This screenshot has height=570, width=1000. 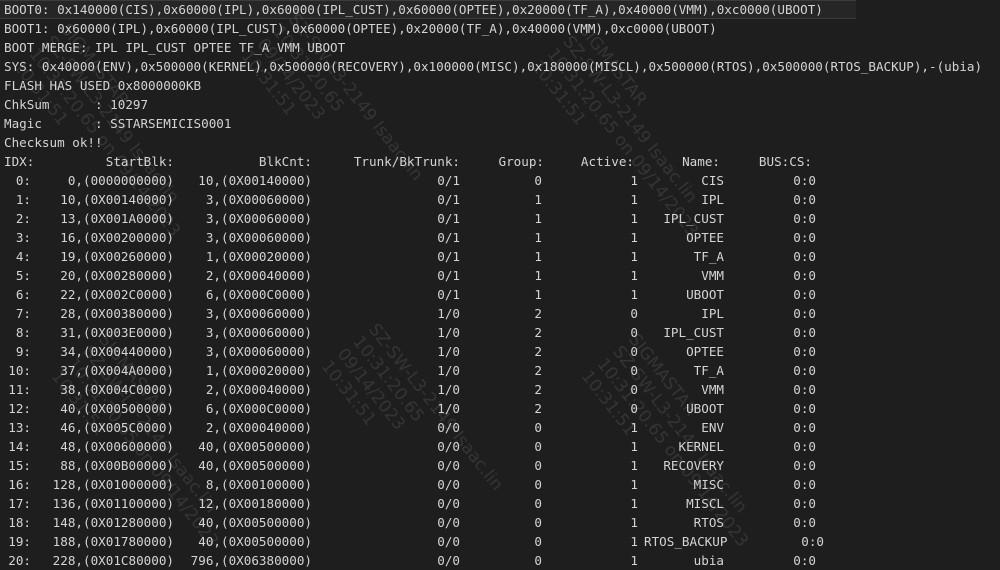 I want to click on cell-idx: 9:, so click(x=23, y=351).